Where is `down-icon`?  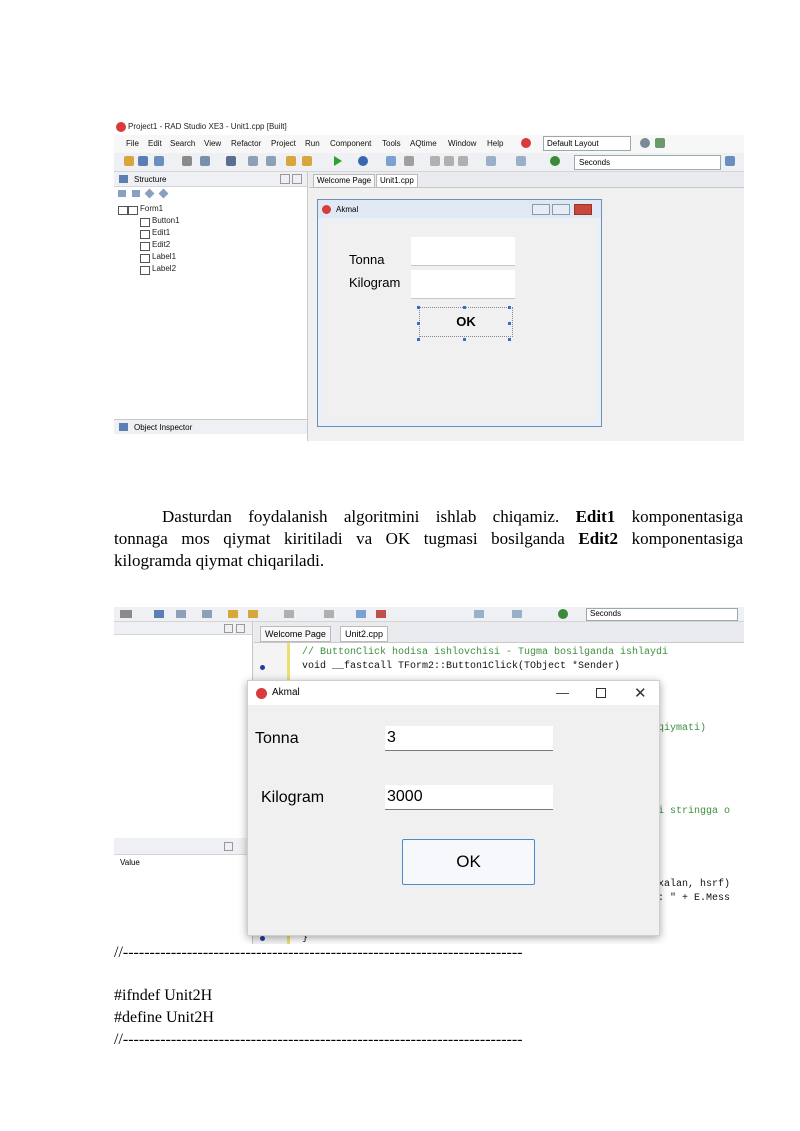 down-icon is located at coordinates (163, 193).